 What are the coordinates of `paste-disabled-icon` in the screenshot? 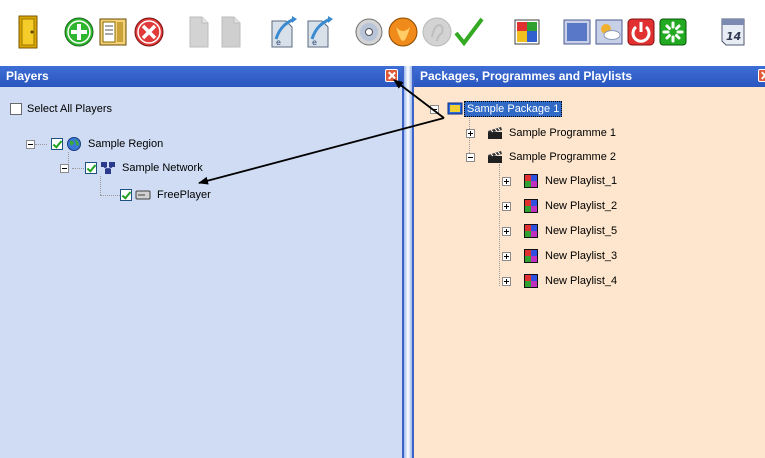 It's located at (231, 32).